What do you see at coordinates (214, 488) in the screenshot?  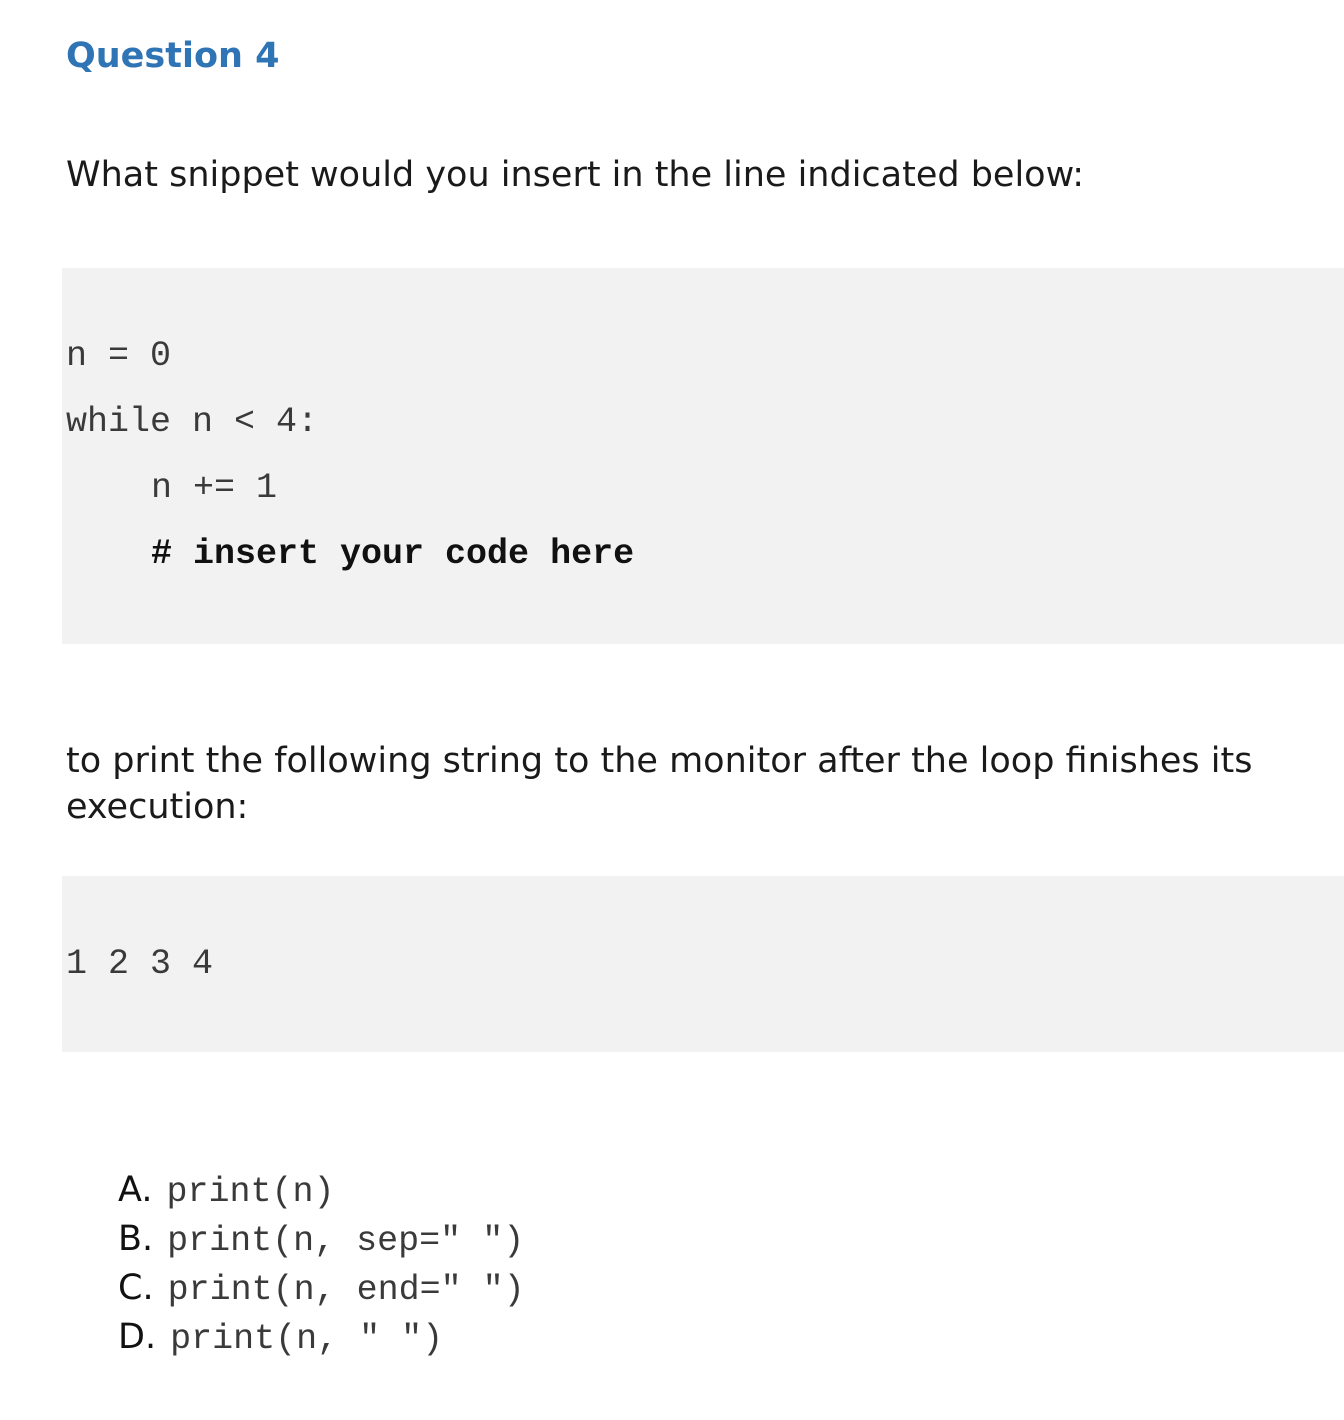 I see `code-line-increment: n += 1` at bounding box center [214, 488].